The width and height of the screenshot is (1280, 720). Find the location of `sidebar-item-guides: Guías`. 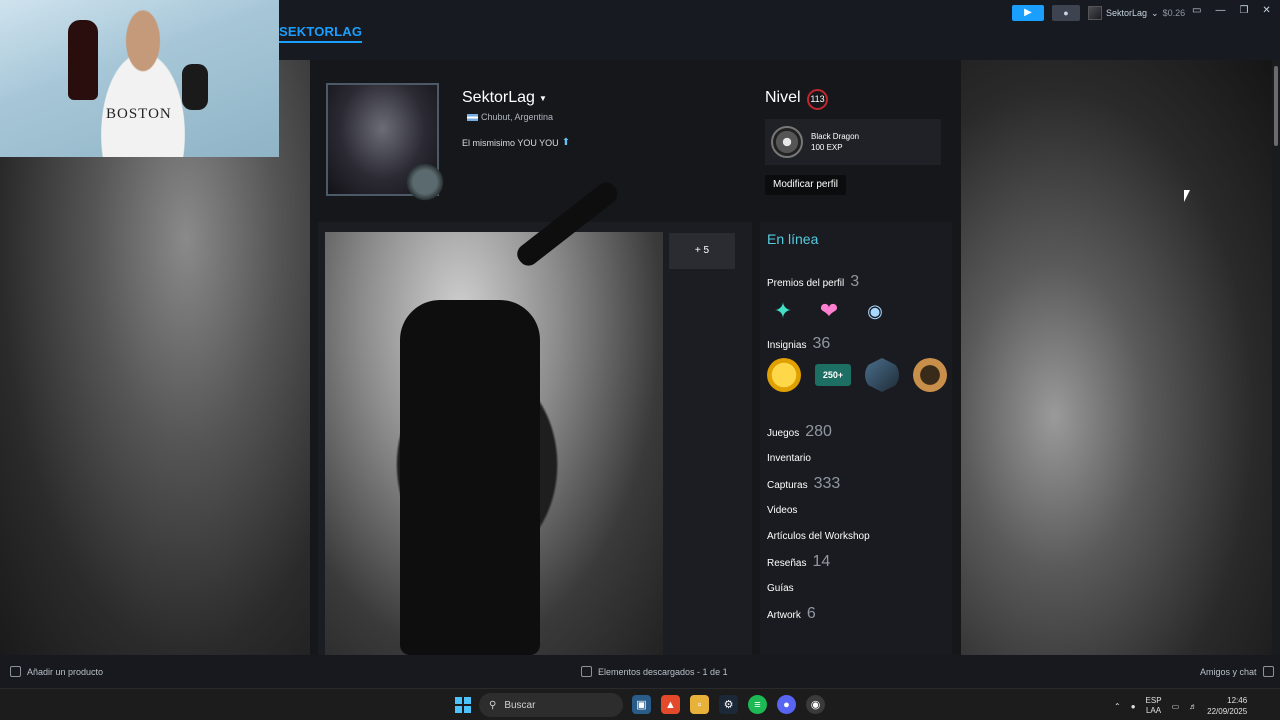

sidebar-item-guides: Guías is located at coordinates (780, 588).